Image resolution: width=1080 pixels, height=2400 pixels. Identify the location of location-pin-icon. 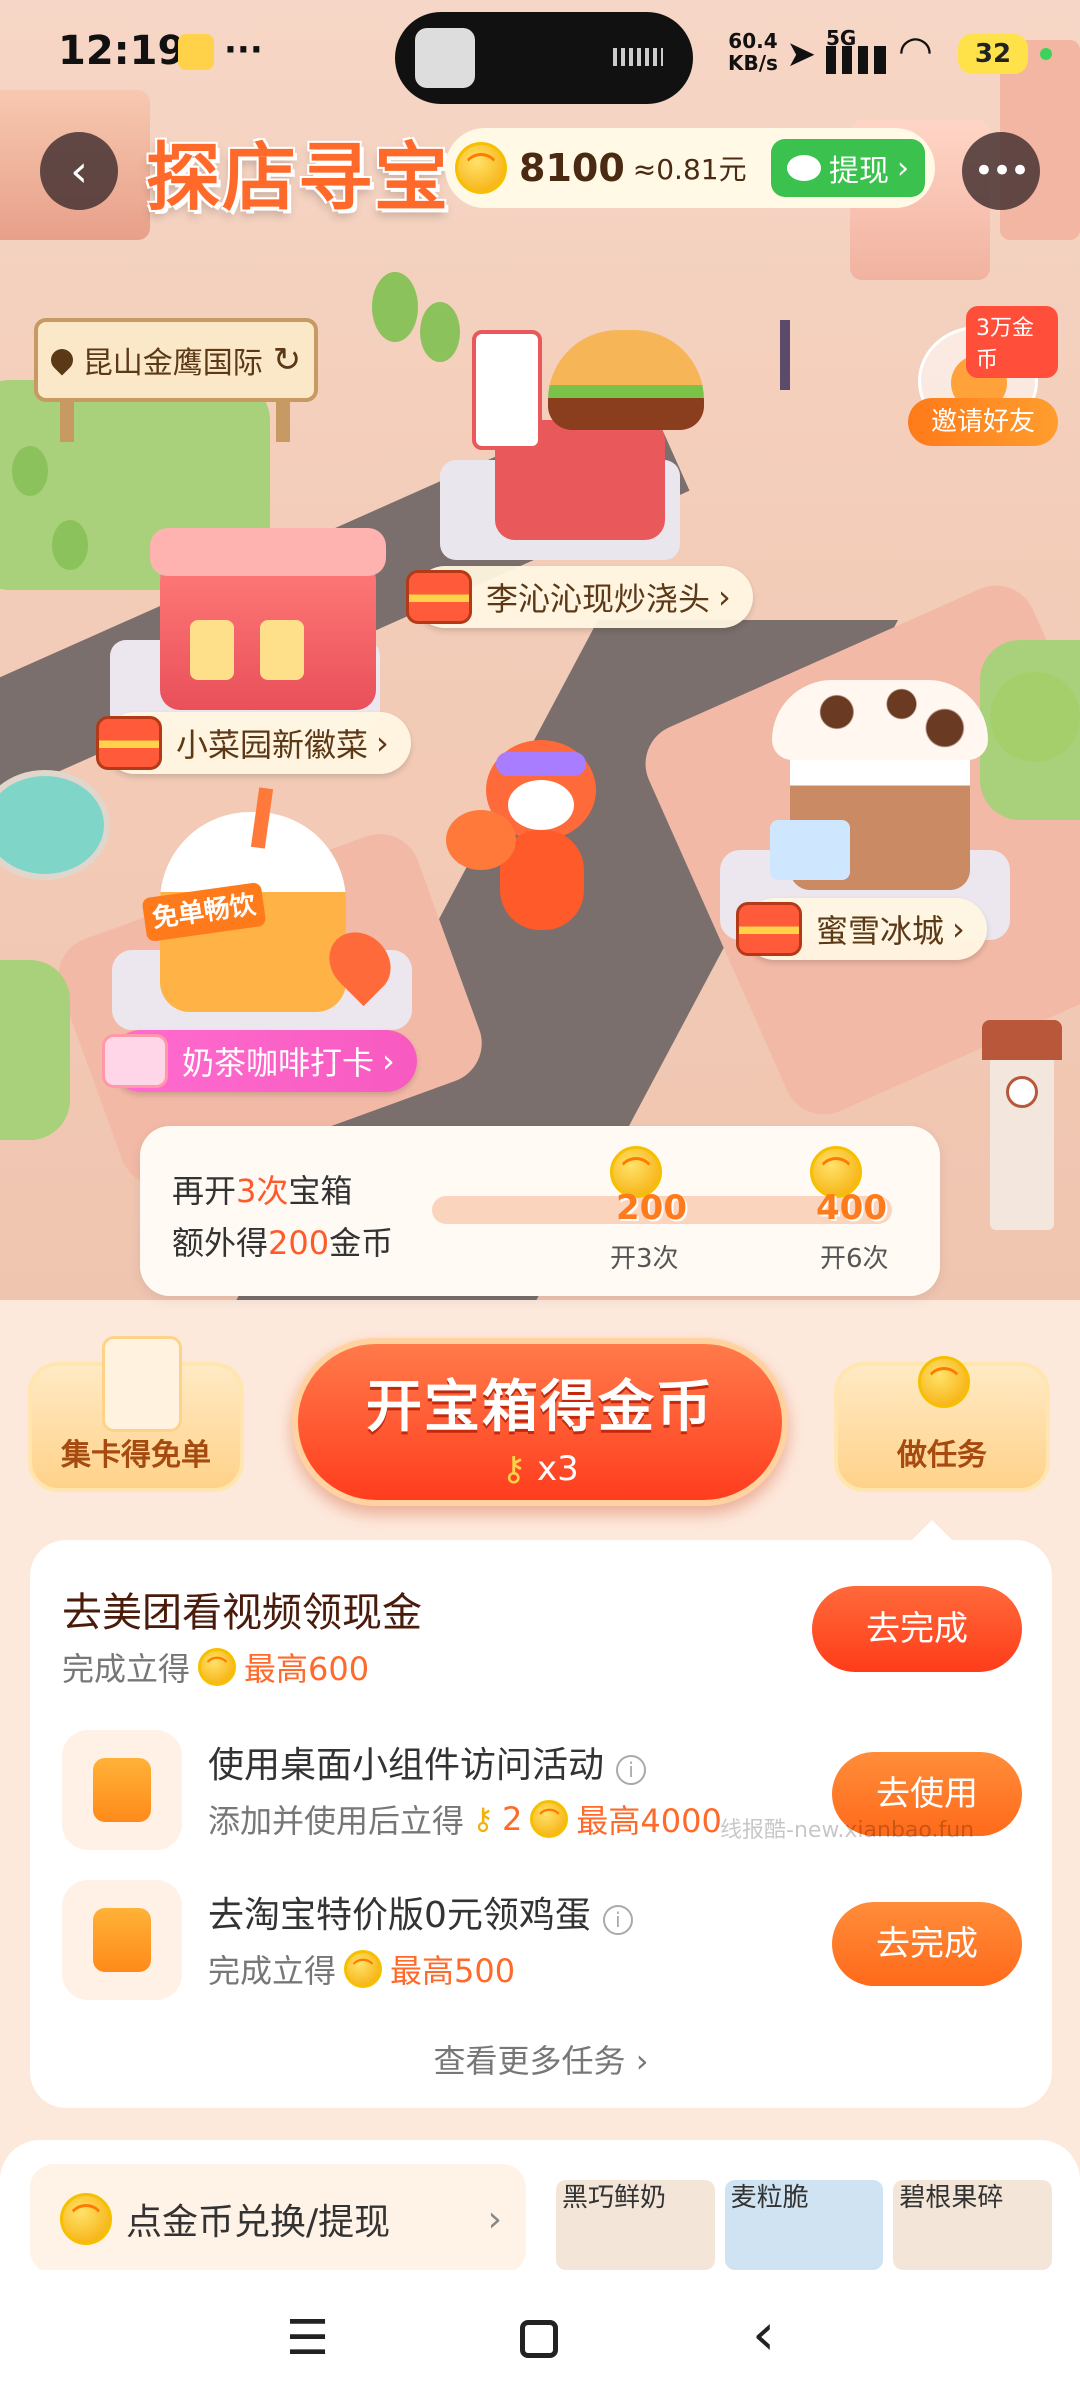
(62, 360).